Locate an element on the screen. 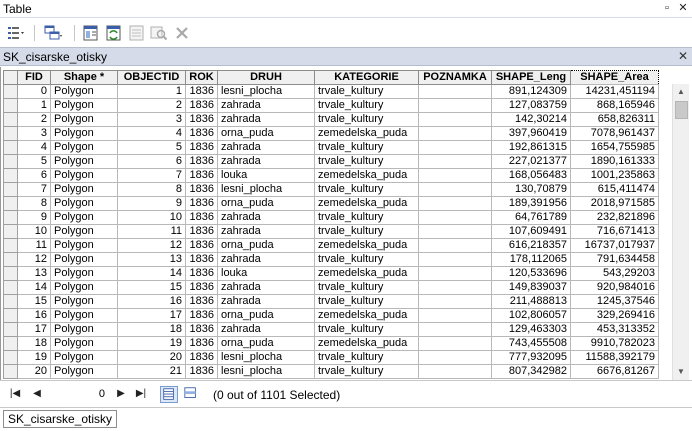  cell-objectid: 3 is located at coordinates (151, 119).